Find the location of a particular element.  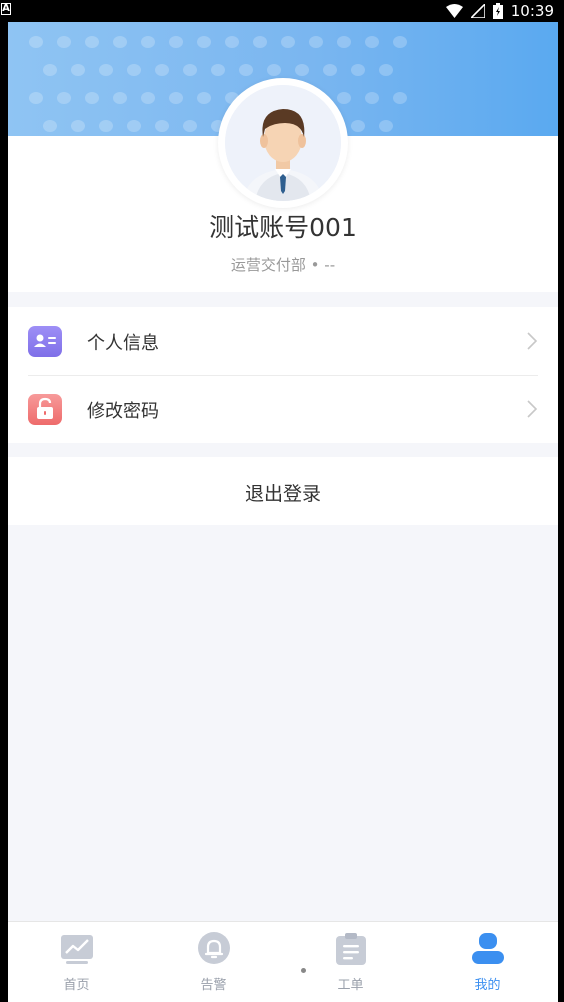

signal-icon is located at coordinates (477, 11).